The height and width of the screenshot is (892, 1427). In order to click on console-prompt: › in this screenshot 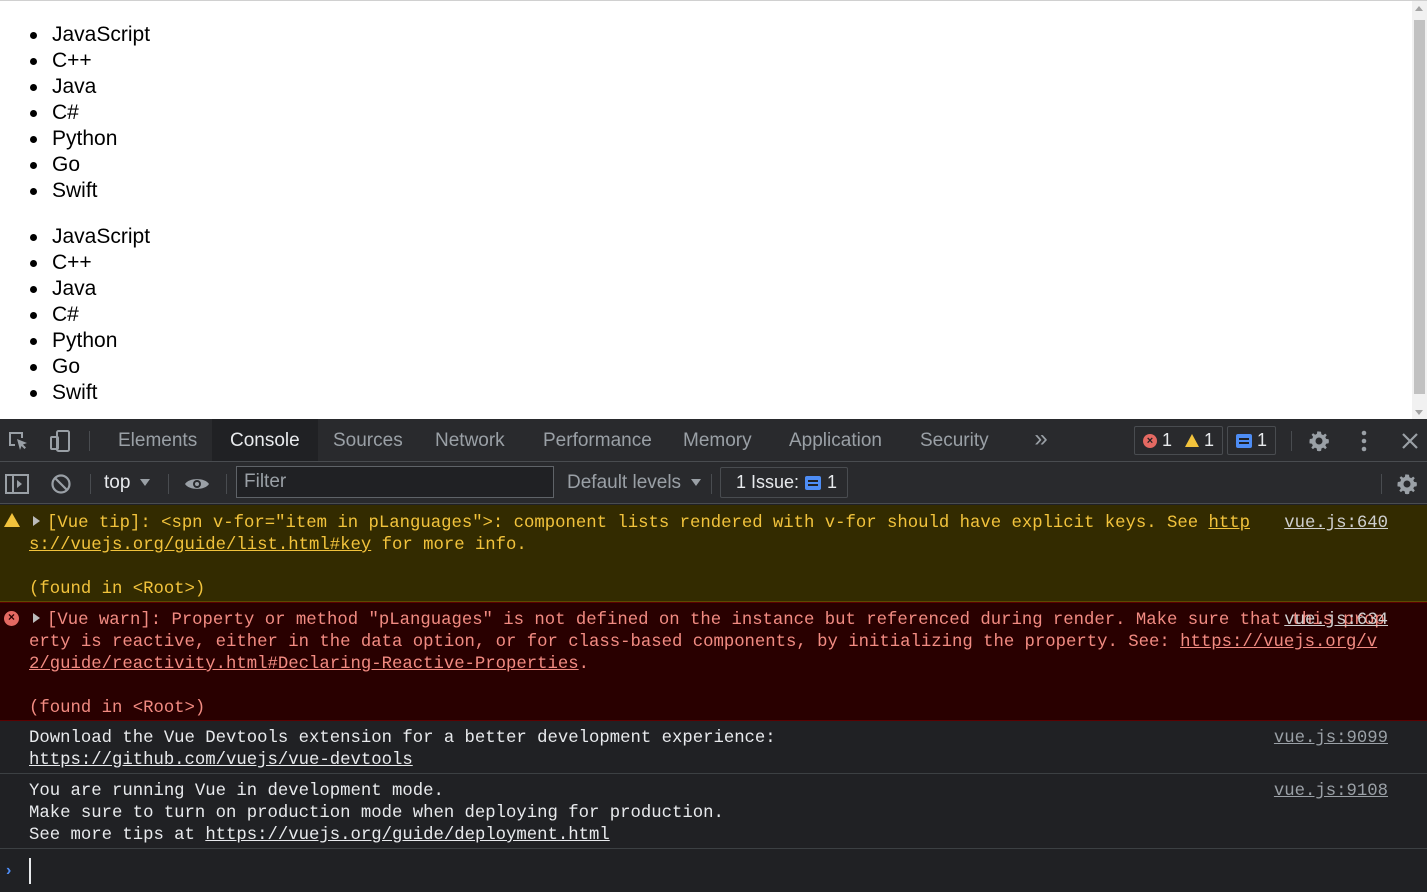, I will do `click(713, 871)`.